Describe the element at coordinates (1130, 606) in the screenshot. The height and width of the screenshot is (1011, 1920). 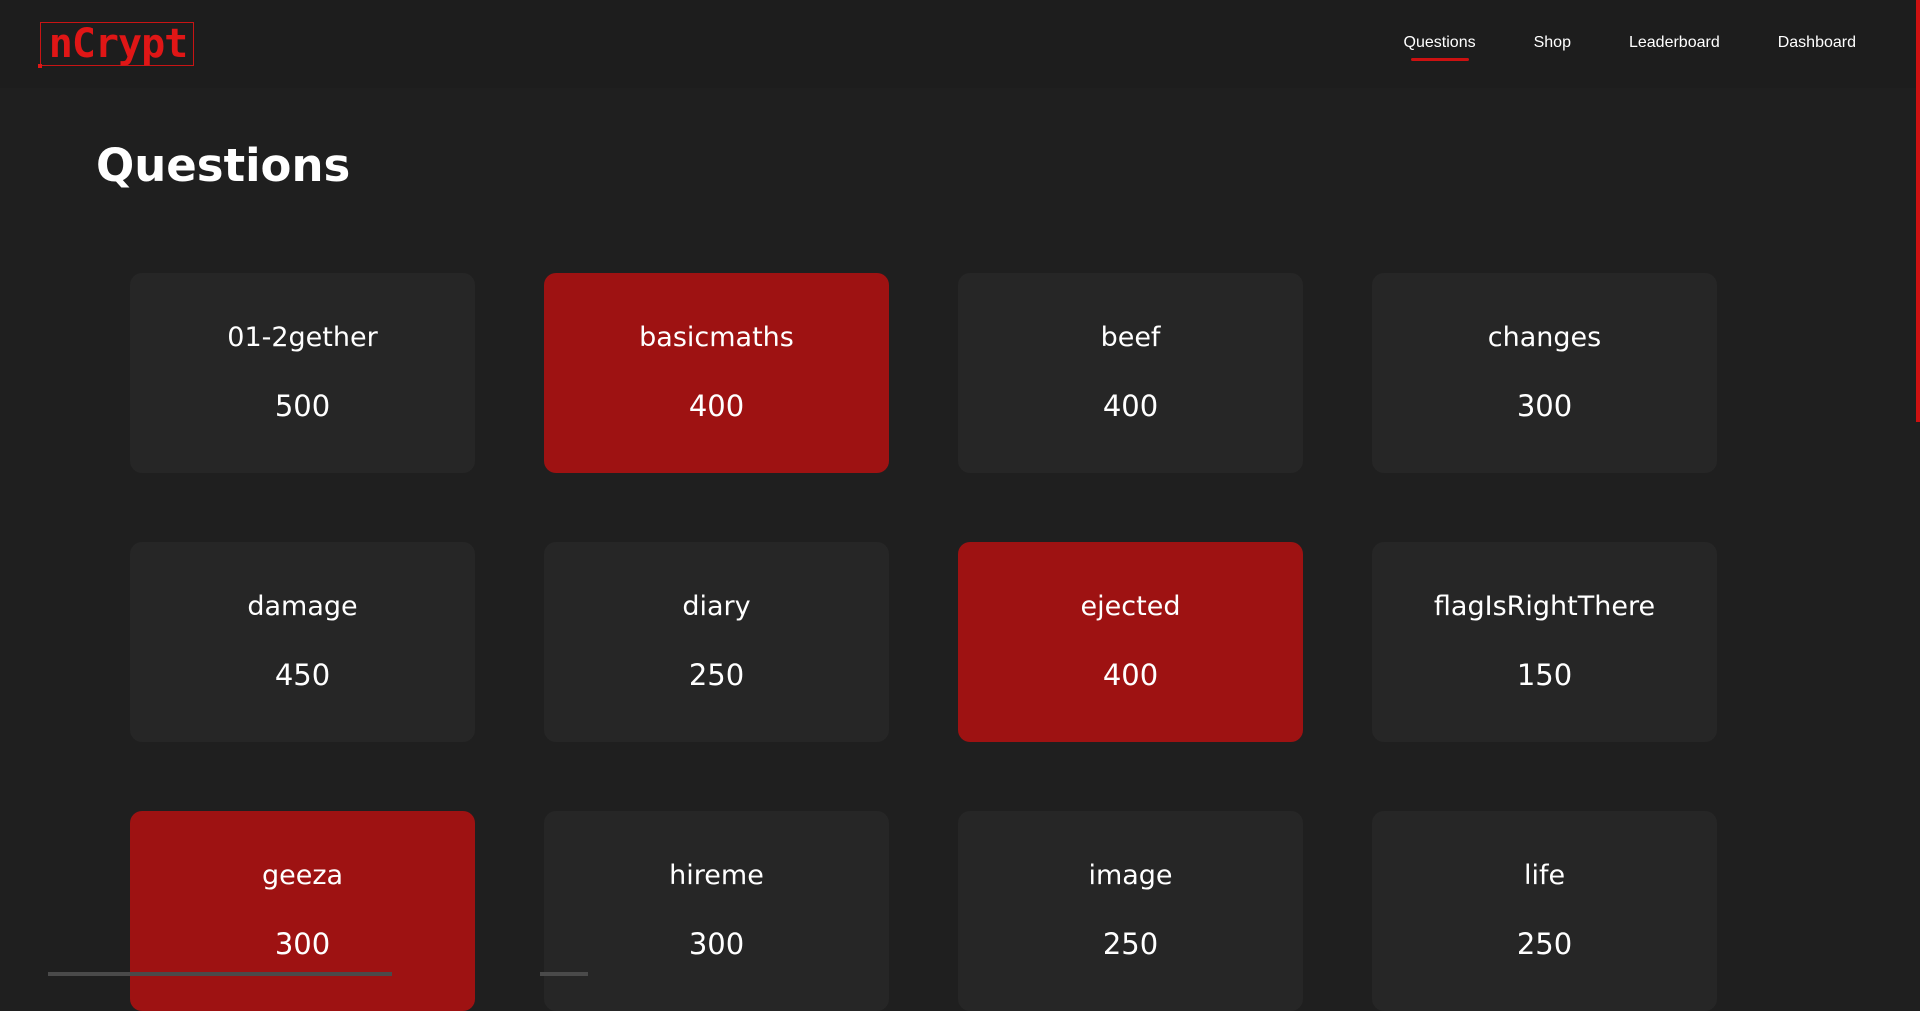
I see `question-name: ejected` at that location.